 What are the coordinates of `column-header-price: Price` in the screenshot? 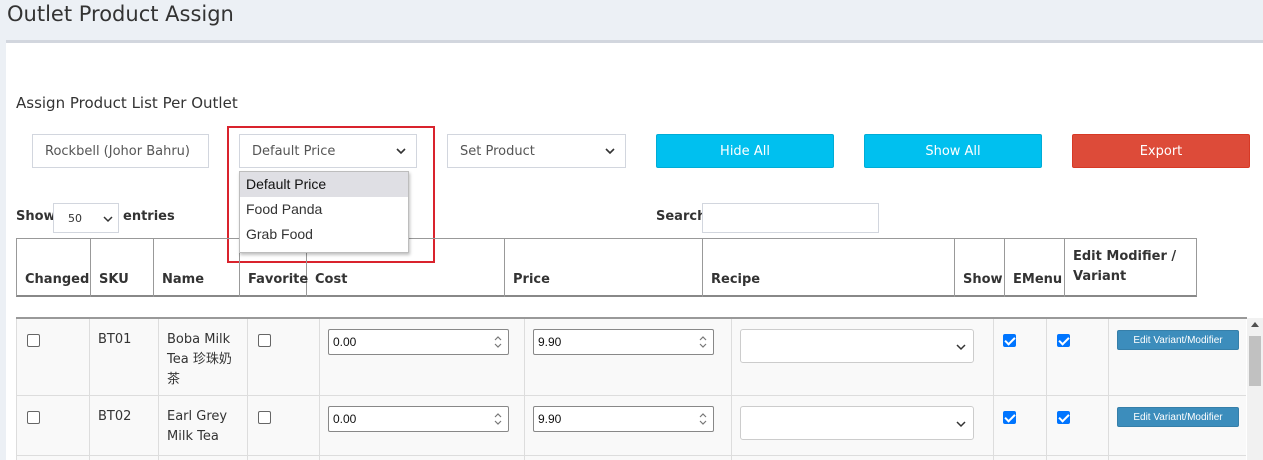 It's located at (604, 268).